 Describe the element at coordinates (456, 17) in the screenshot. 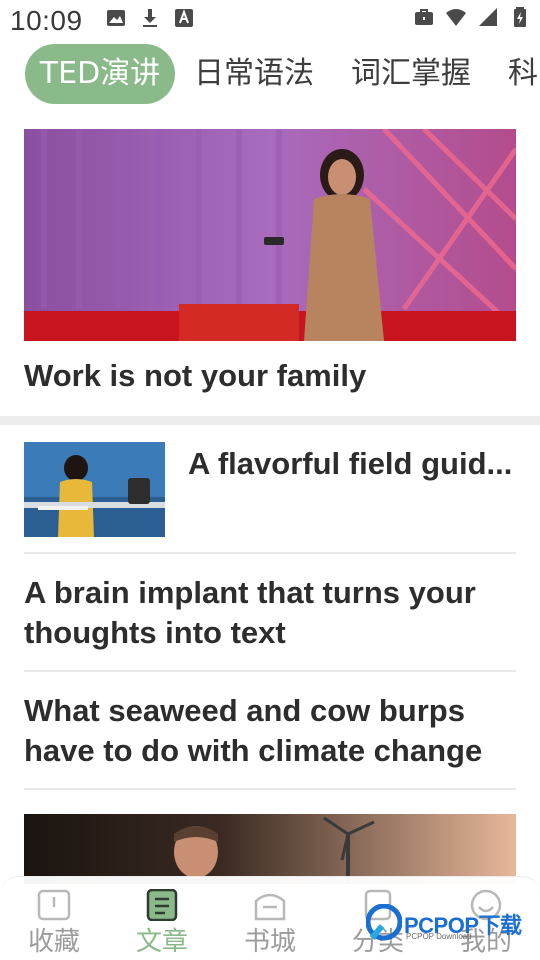

I see `wifi-icon` at that location.